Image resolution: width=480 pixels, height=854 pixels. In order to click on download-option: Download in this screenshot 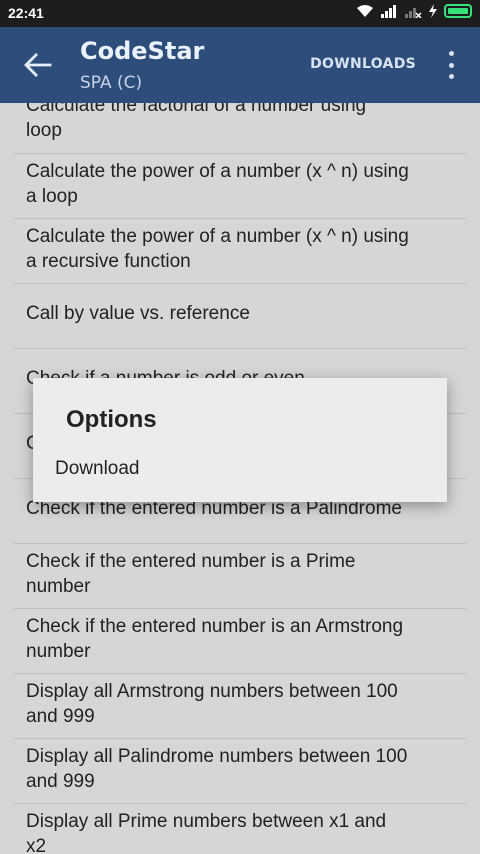, I will do `click(97, 469)`.